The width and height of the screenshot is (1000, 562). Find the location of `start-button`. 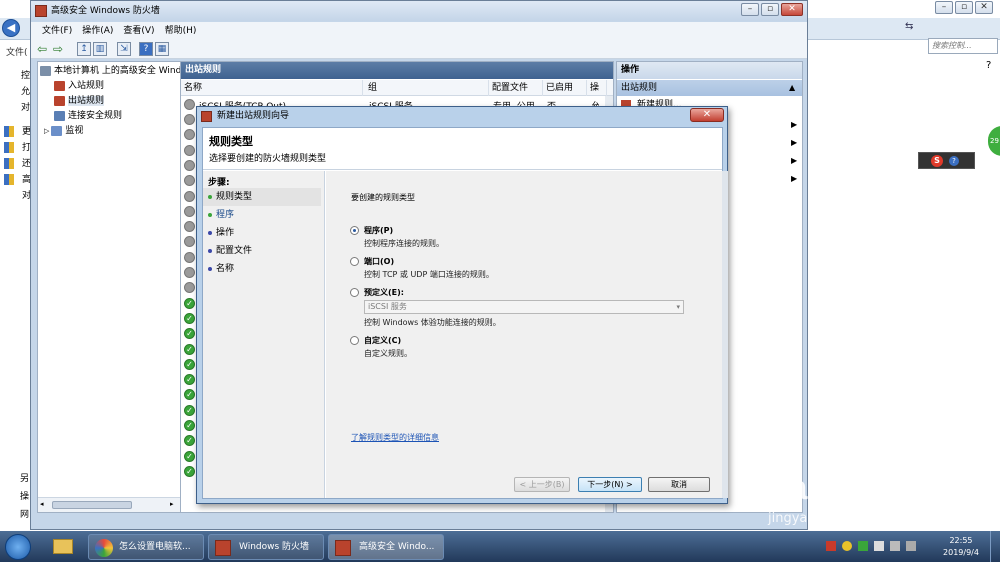

start-button is located at coordinates (18, 547).